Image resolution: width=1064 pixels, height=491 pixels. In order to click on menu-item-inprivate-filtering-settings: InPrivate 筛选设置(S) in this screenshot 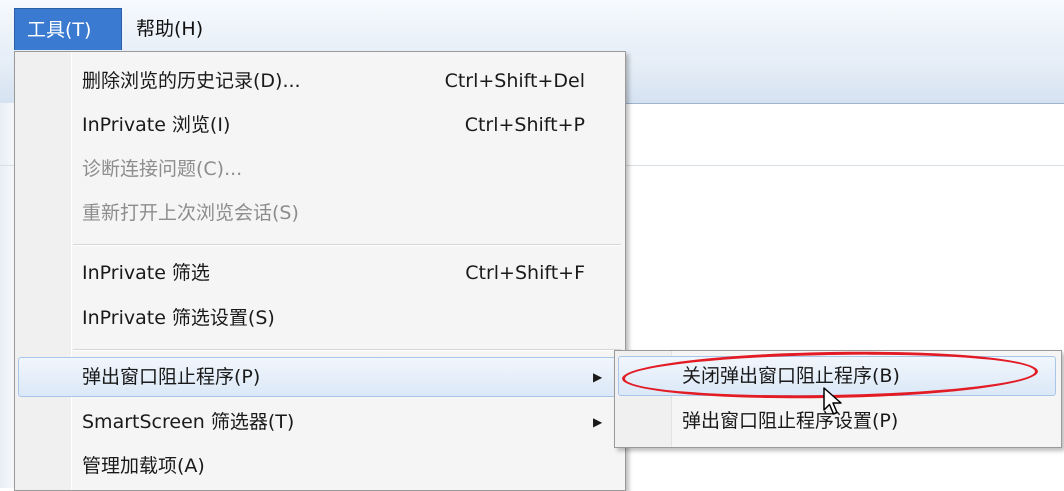, I will do `click(320, 318)`.